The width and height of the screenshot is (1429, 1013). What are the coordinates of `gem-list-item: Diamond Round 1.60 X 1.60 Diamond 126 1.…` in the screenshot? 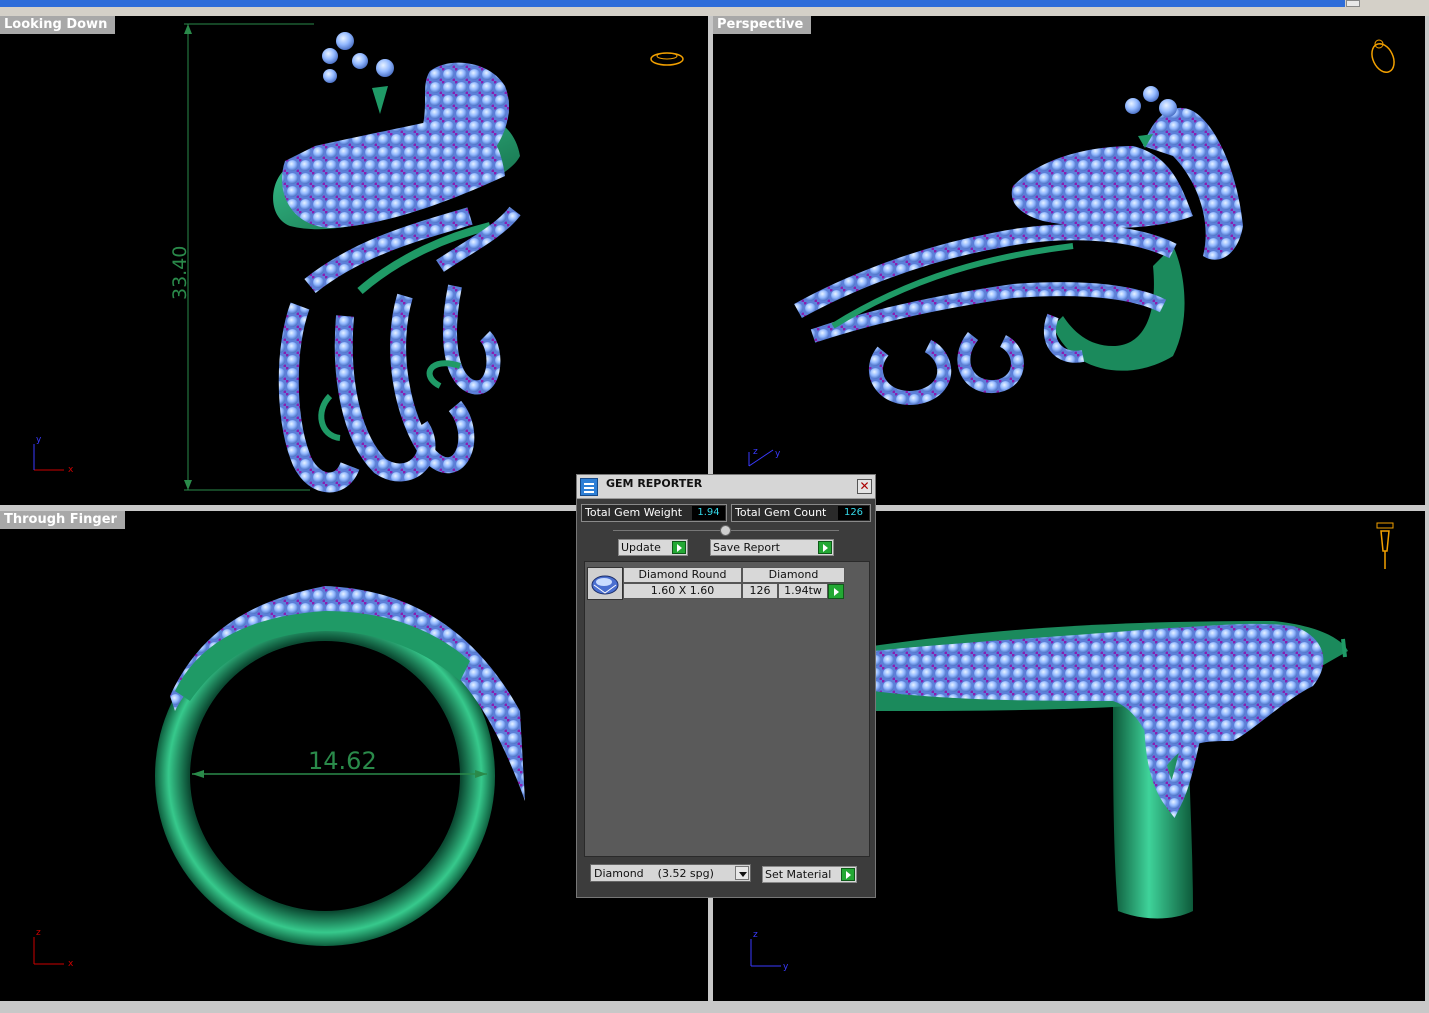 It's located at (716, 583).